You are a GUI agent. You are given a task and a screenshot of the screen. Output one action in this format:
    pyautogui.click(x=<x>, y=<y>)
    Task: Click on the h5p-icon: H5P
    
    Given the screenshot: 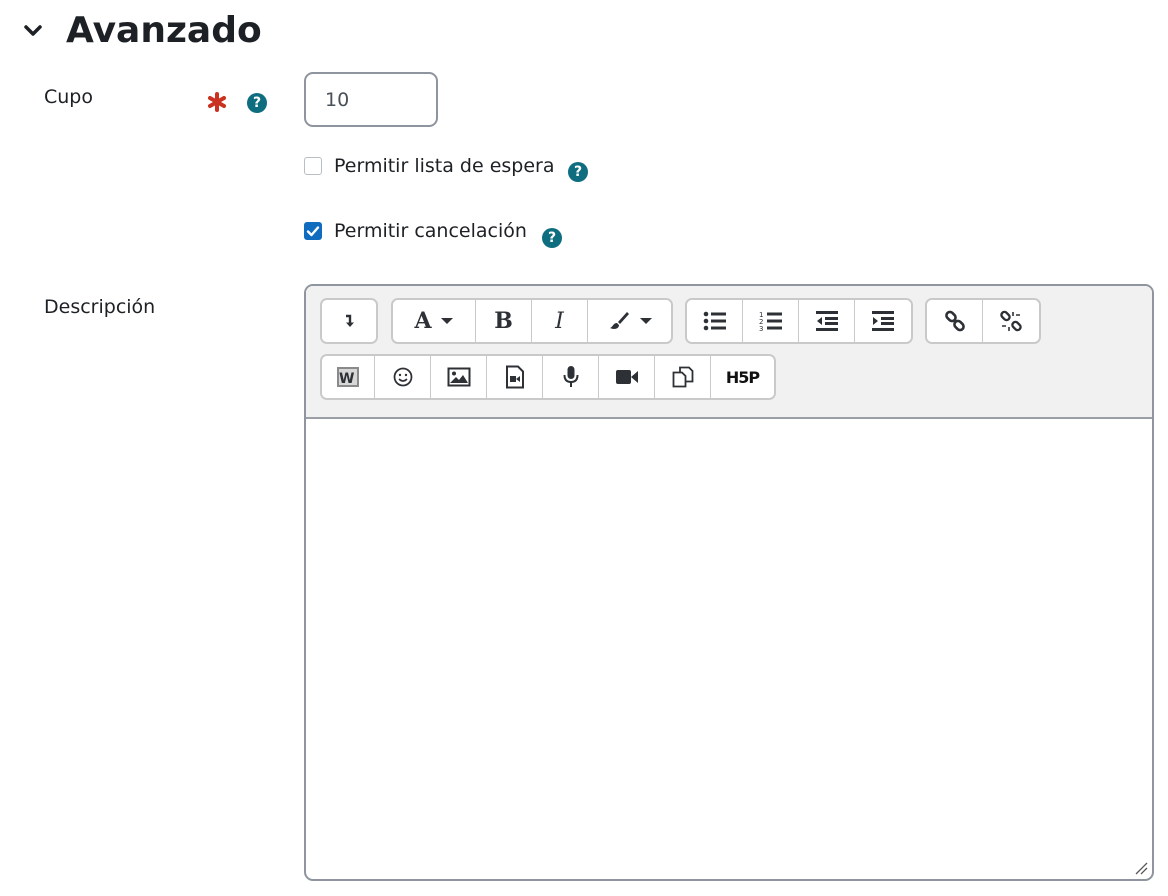 What is the action you would take?
    pyautogui.click(x=742, y=377)
    